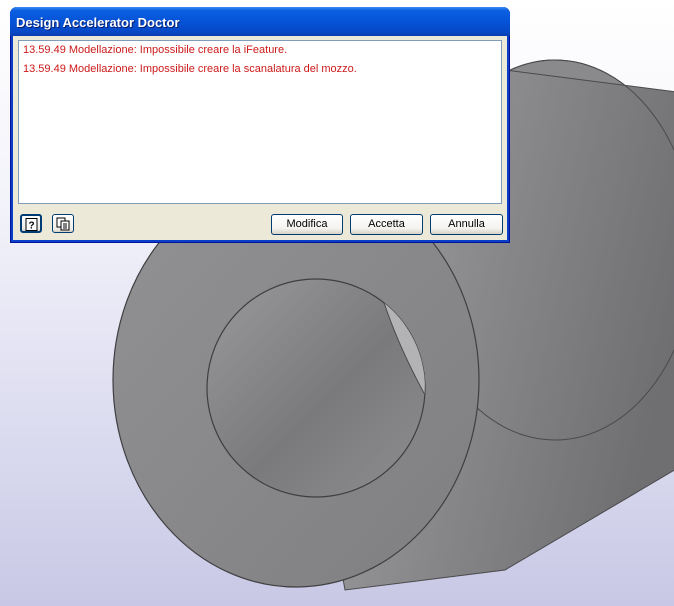 The height and width of the screenshot is (606, 674). I want to click on help-button: ?, so click(31, 223).